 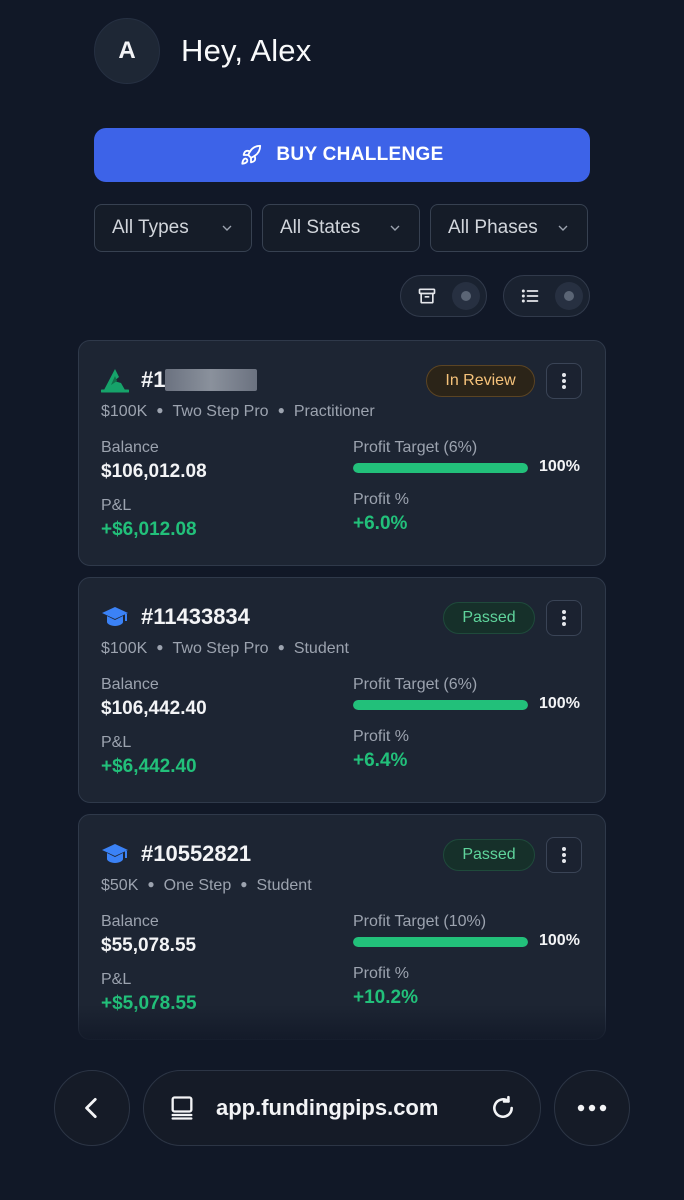 I want to click on archive-toggle, so click(x=443, y=296).